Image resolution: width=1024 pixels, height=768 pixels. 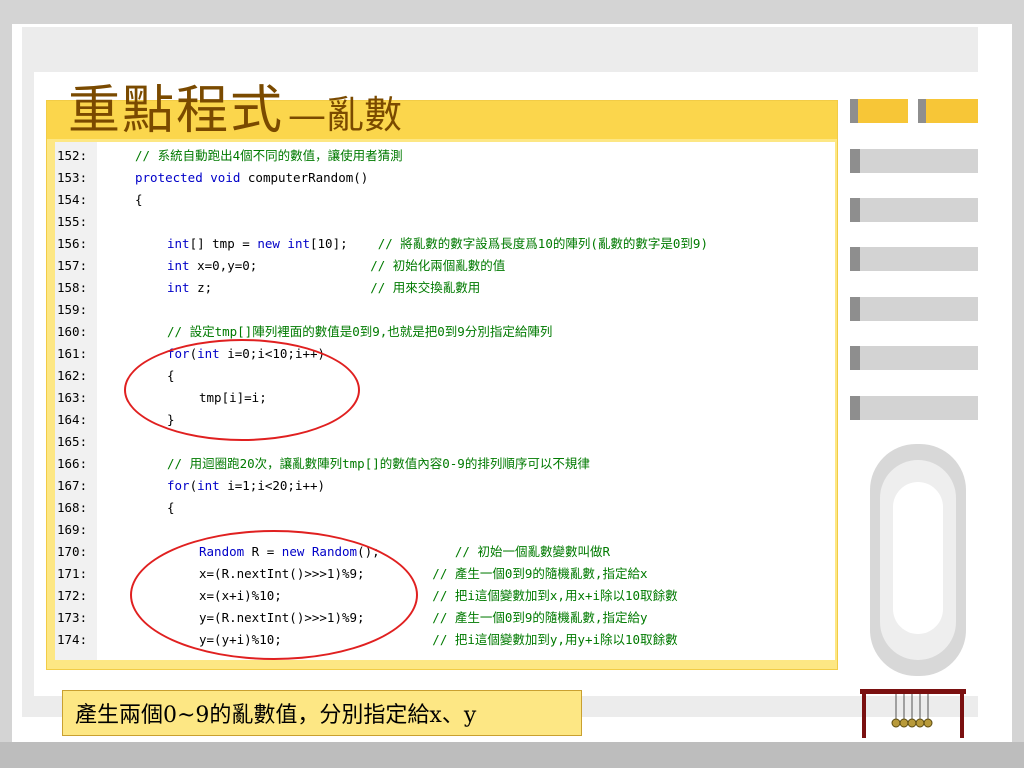 I want to click on line-number: 162:, so click(x=72, y=375).